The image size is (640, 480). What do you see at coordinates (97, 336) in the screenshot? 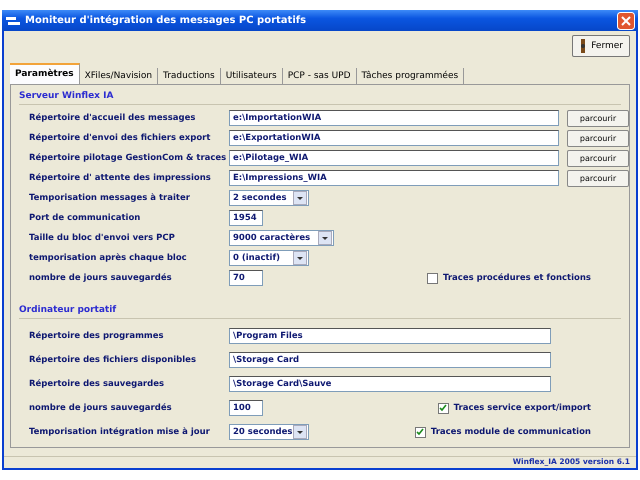
I see `field-label: Répertoire des programmes` at bounding box center [97, 336].